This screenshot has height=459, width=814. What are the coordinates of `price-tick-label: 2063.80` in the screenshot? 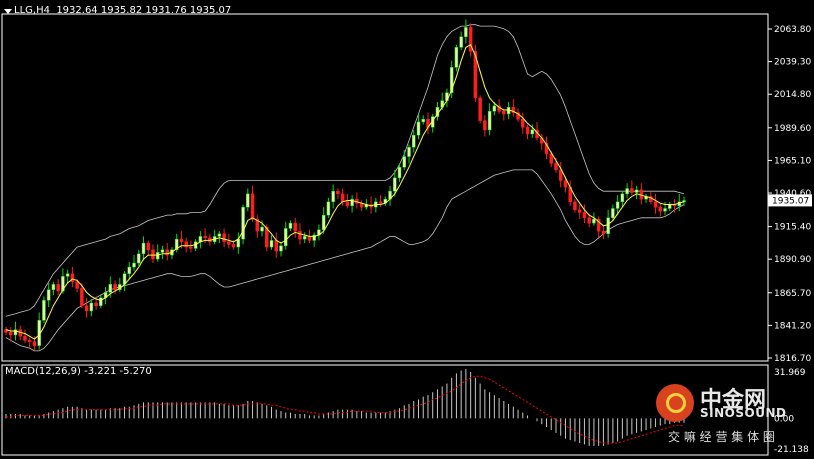 It's located at (792, 30).